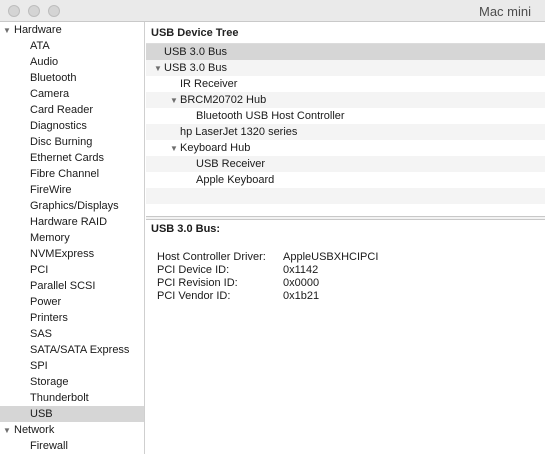 This screenshot has height=454, width=545. What do you see at coordinates (270, 116) in the screenshot?
I see `tree-row-label: Bluetooth USB Host Controller` at bounding box center [270, 116].